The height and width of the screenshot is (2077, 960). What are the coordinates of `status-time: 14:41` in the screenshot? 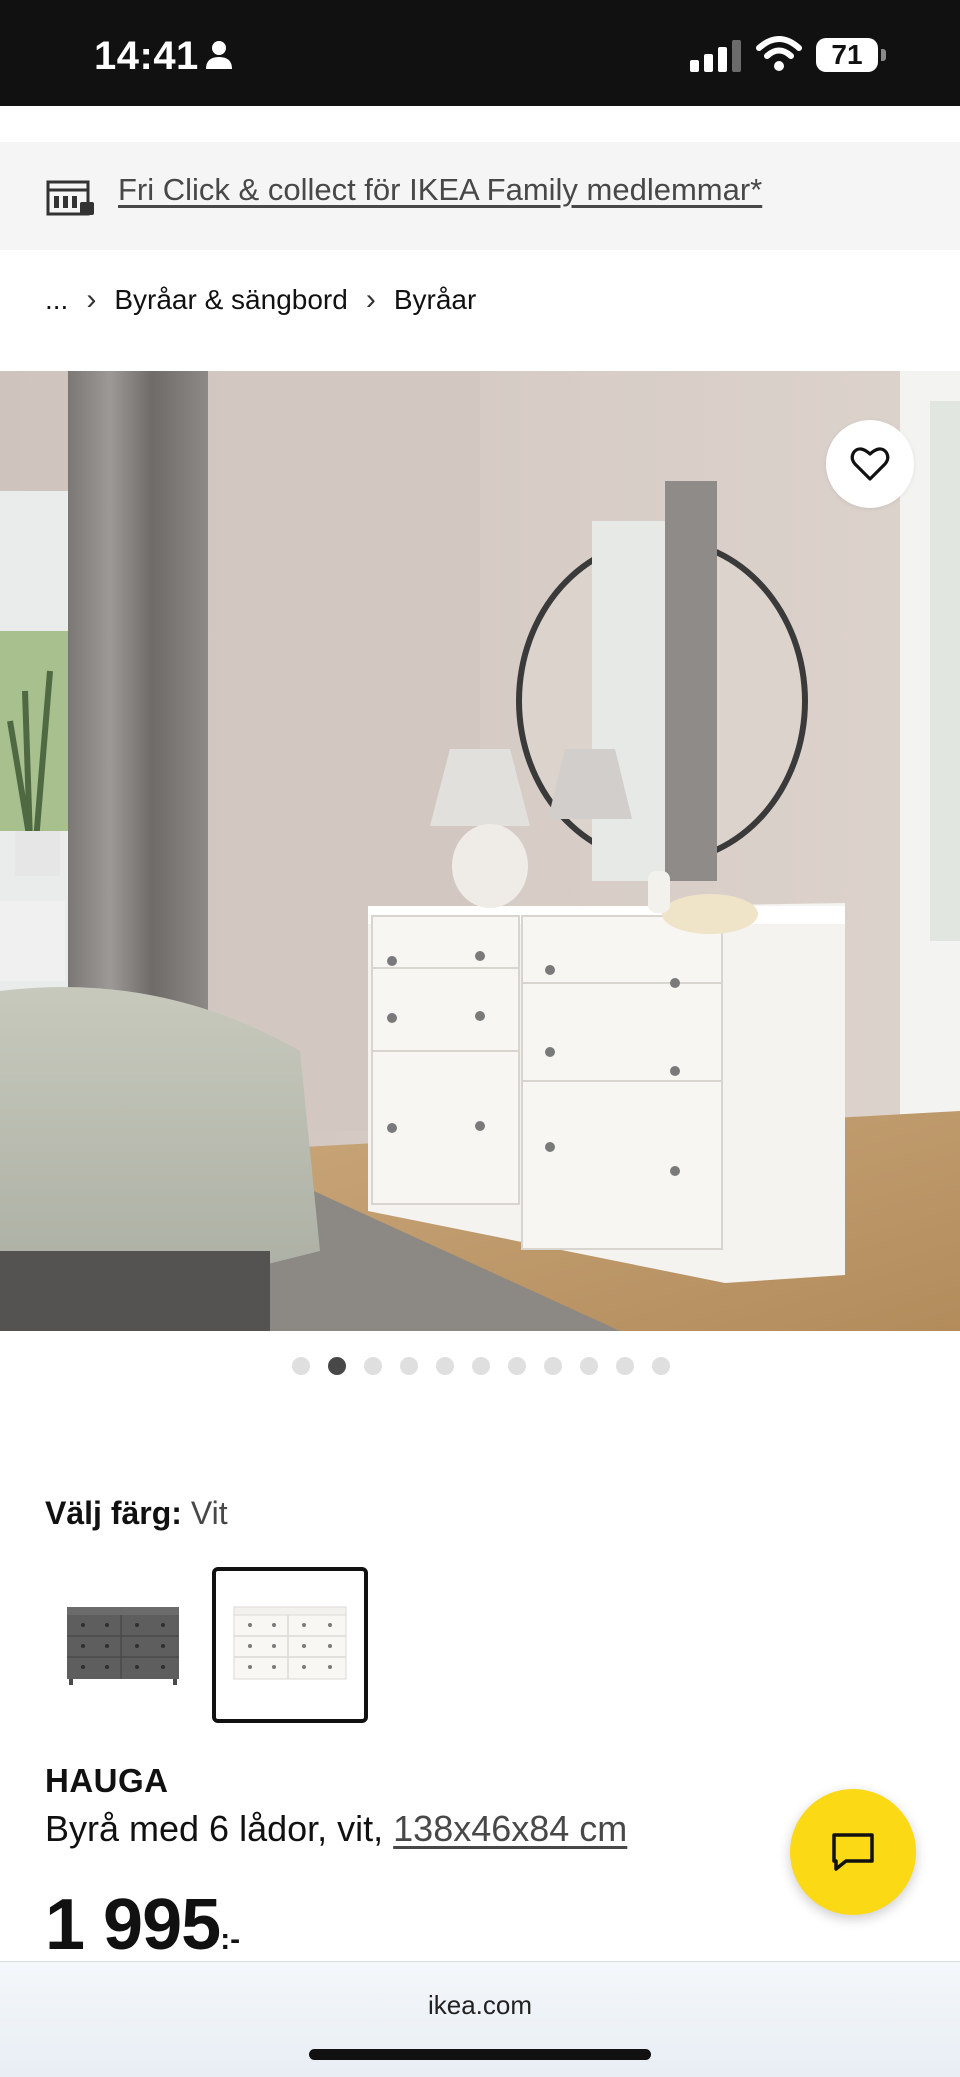 It's located at (146, 56).